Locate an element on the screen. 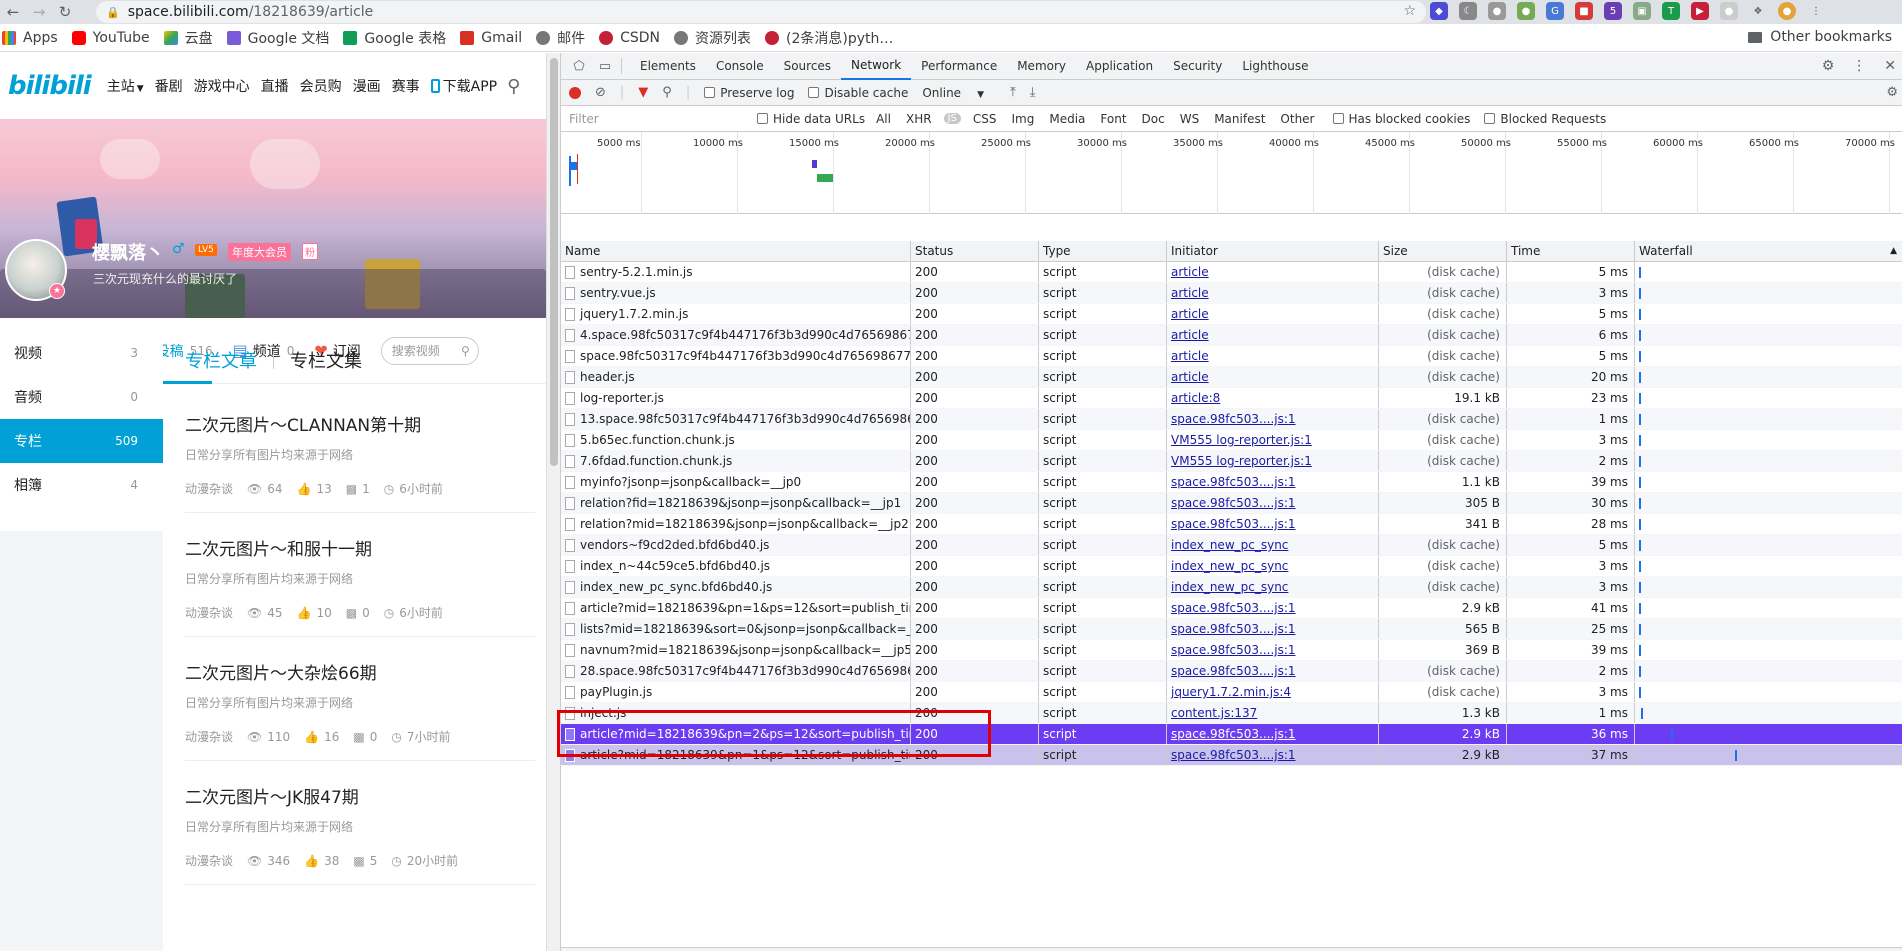  puzzle-icon: ❖ is located at coordinates (1758, 11).